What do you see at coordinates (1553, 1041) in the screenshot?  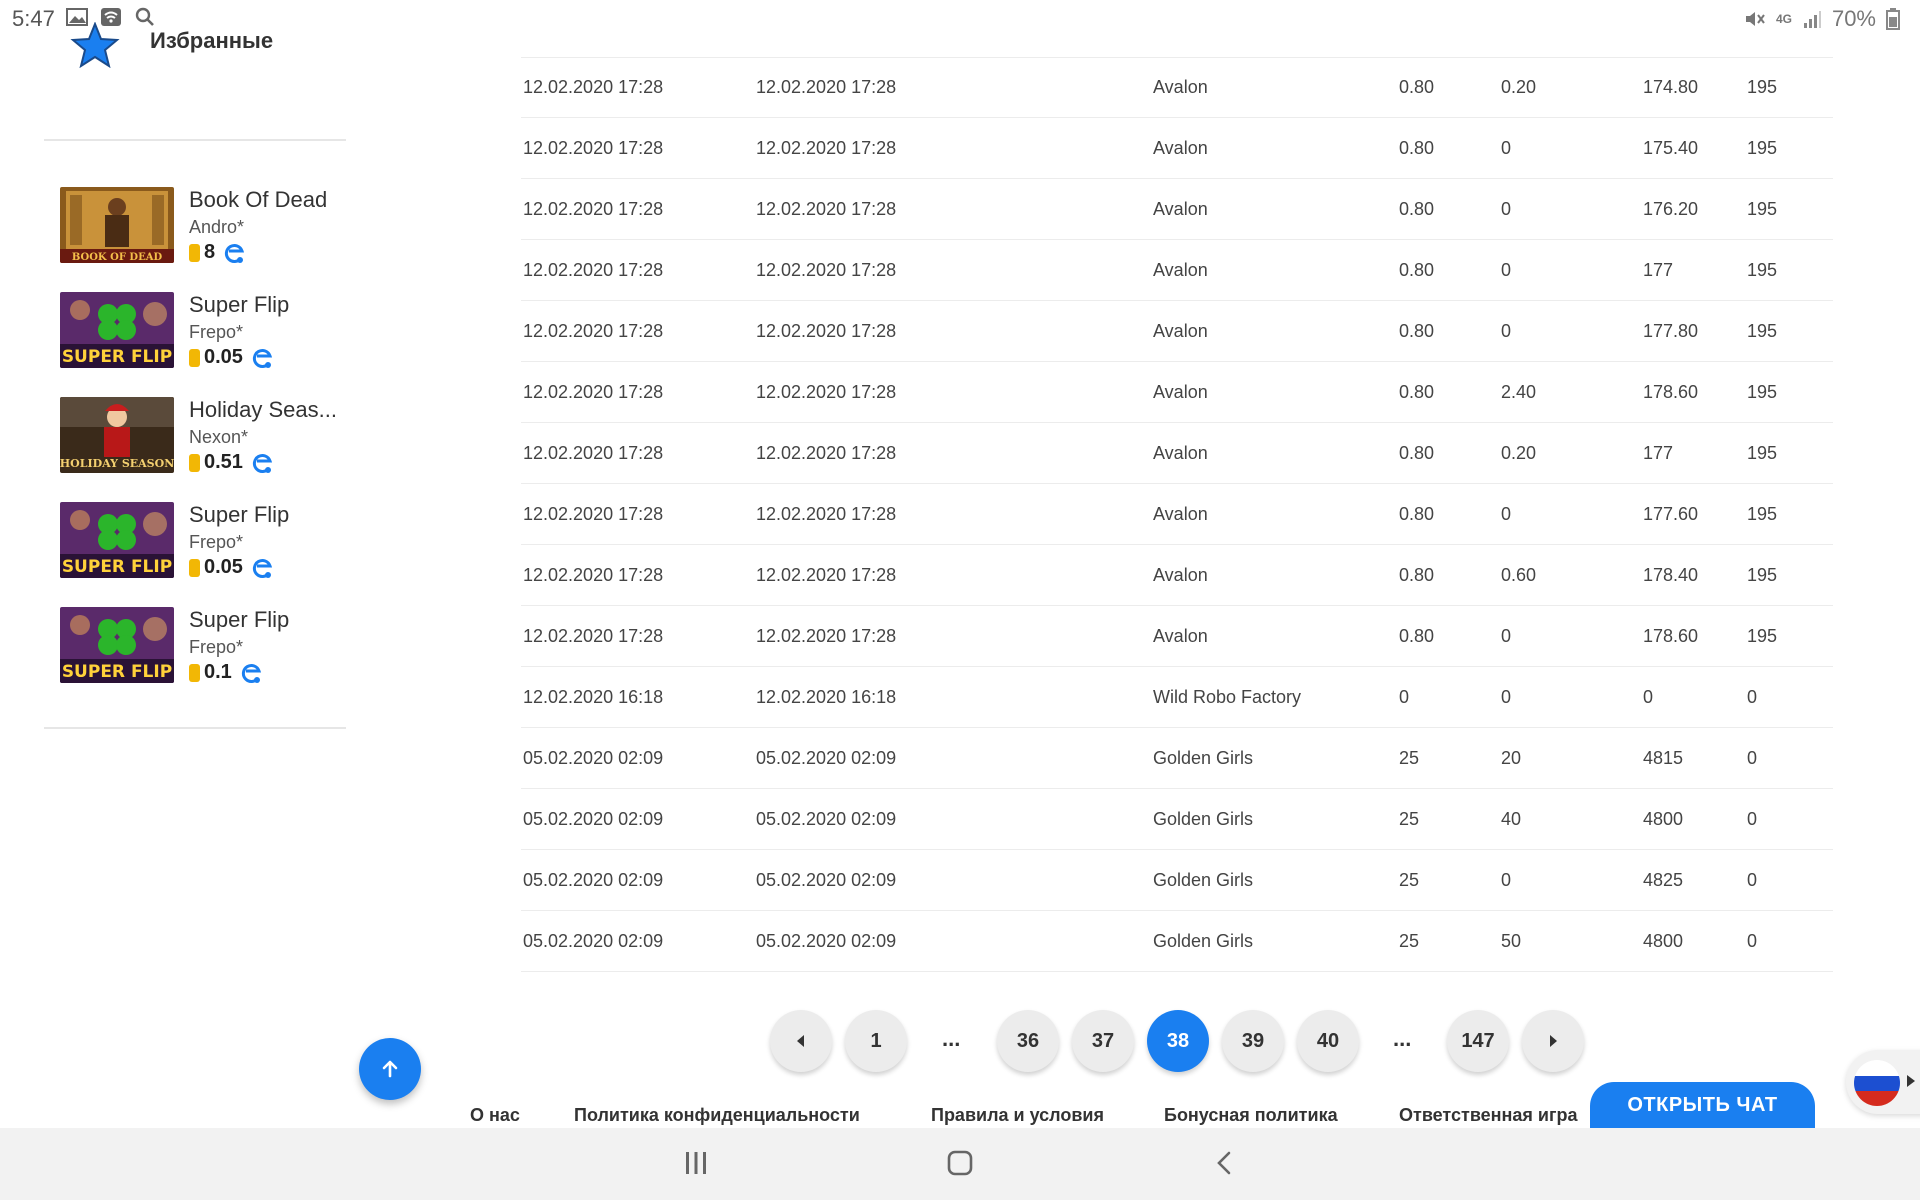 I see `next-page-button` at bounding box center [1553, 1041].